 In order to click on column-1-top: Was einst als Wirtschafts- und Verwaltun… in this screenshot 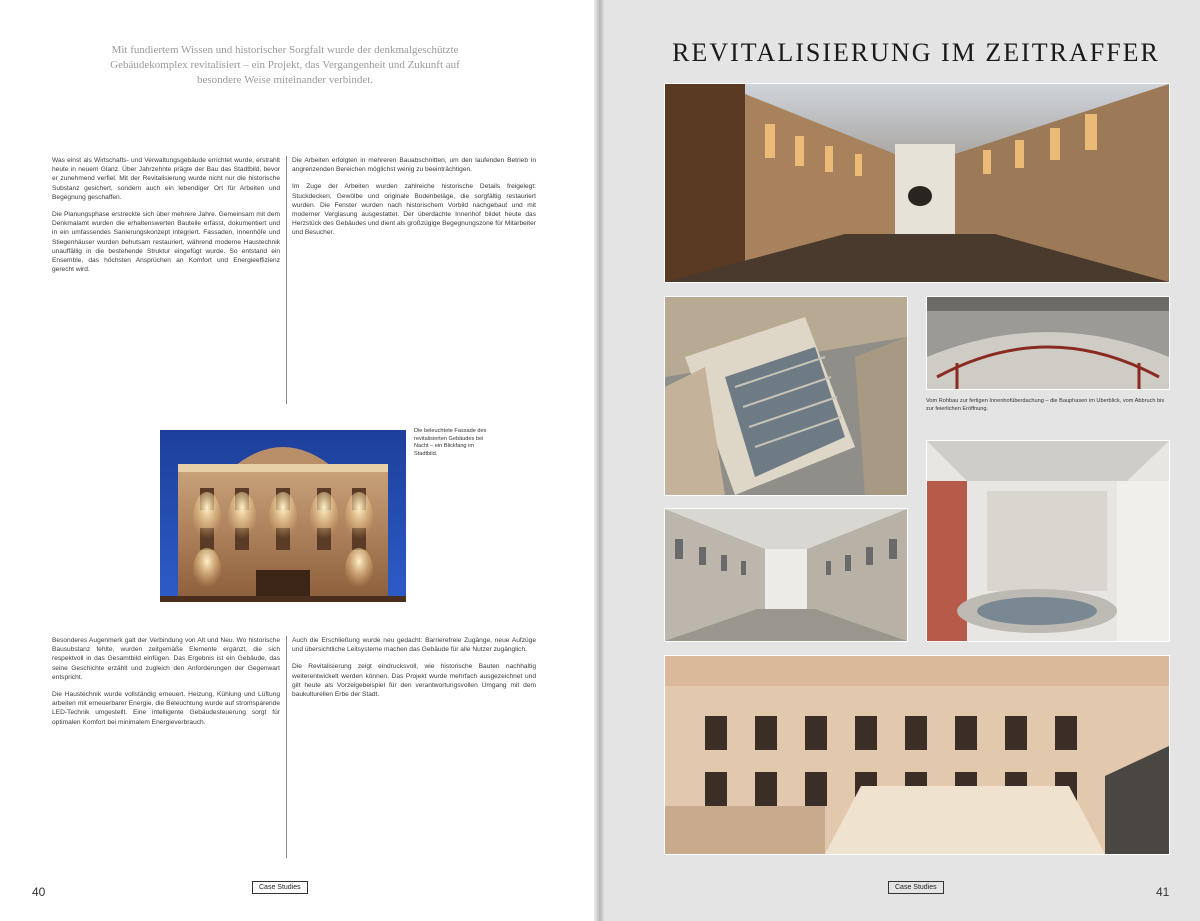, I will do `click(166, 280)`.